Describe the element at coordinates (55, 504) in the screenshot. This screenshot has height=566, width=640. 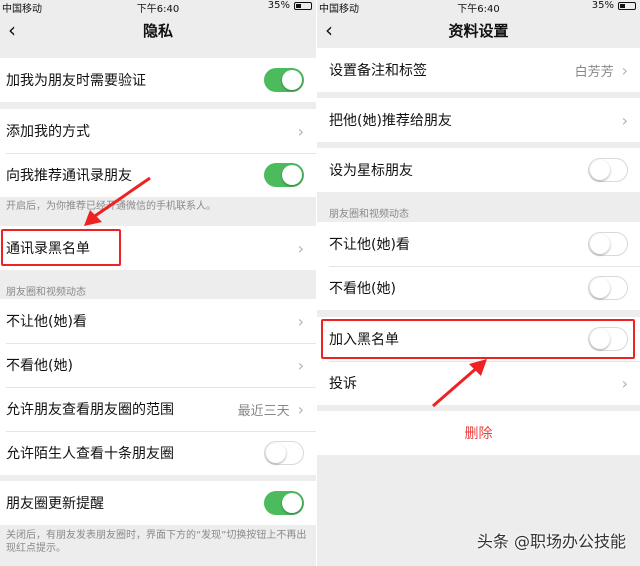
I see `setting-update-remind-label: 朋友圈更新提醒` at that location.